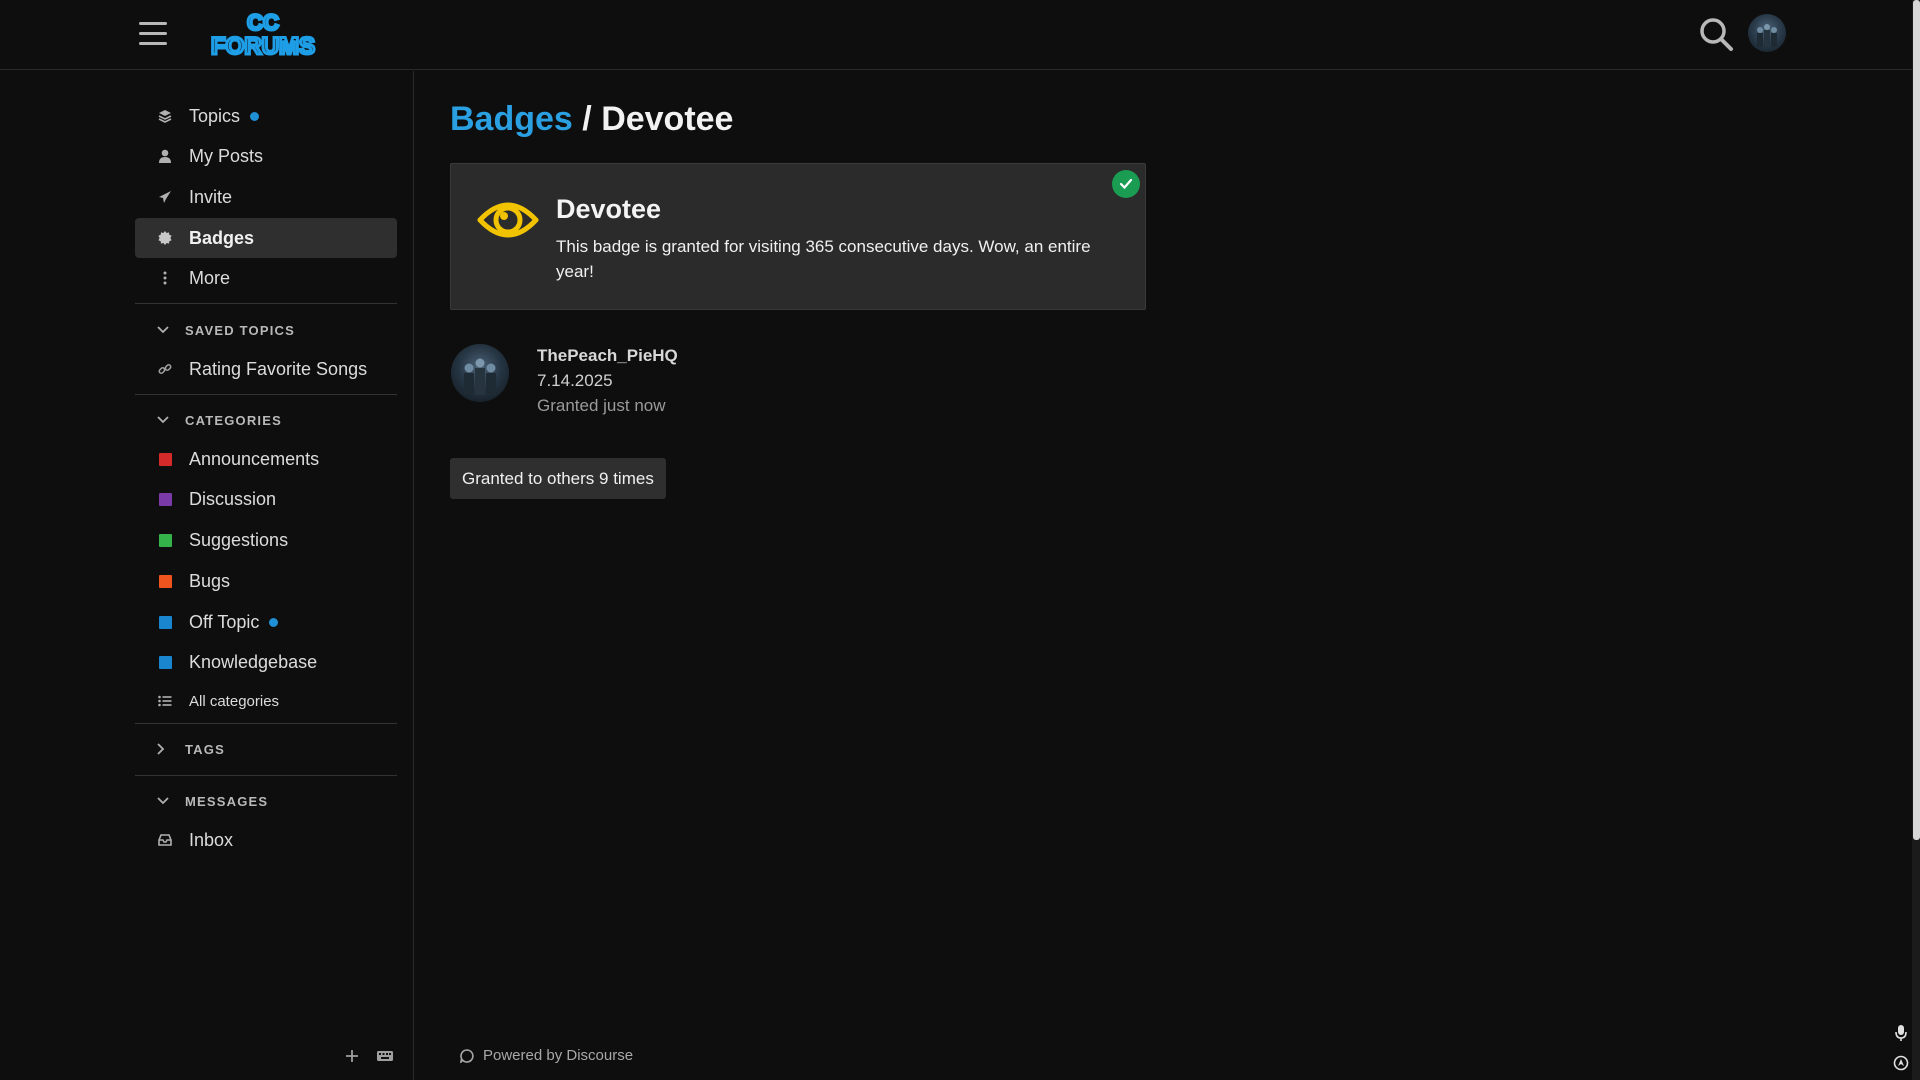  Describe the element at coordinates (165, 278) in the screenshot. I see `ellipsis-vertical-icon` at that location.